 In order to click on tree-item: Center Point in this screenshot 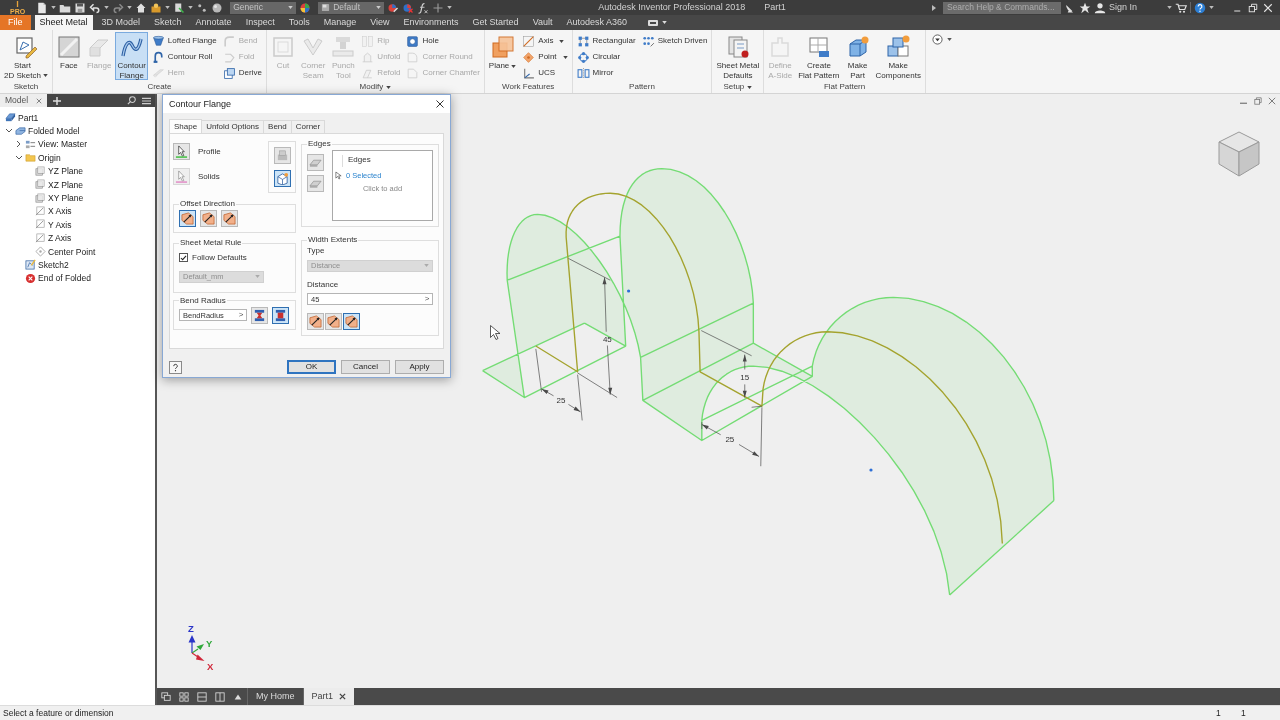, I will do `click(77, 251)`.